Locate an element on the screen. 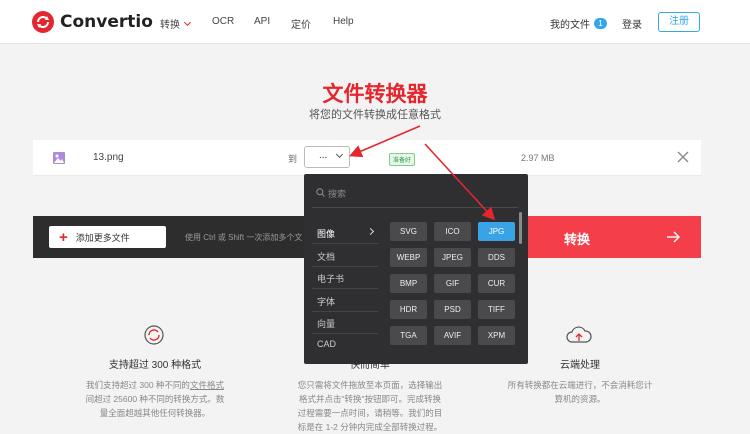  add-files-label: 添加更多文件 is located at coordinates (102, 237).